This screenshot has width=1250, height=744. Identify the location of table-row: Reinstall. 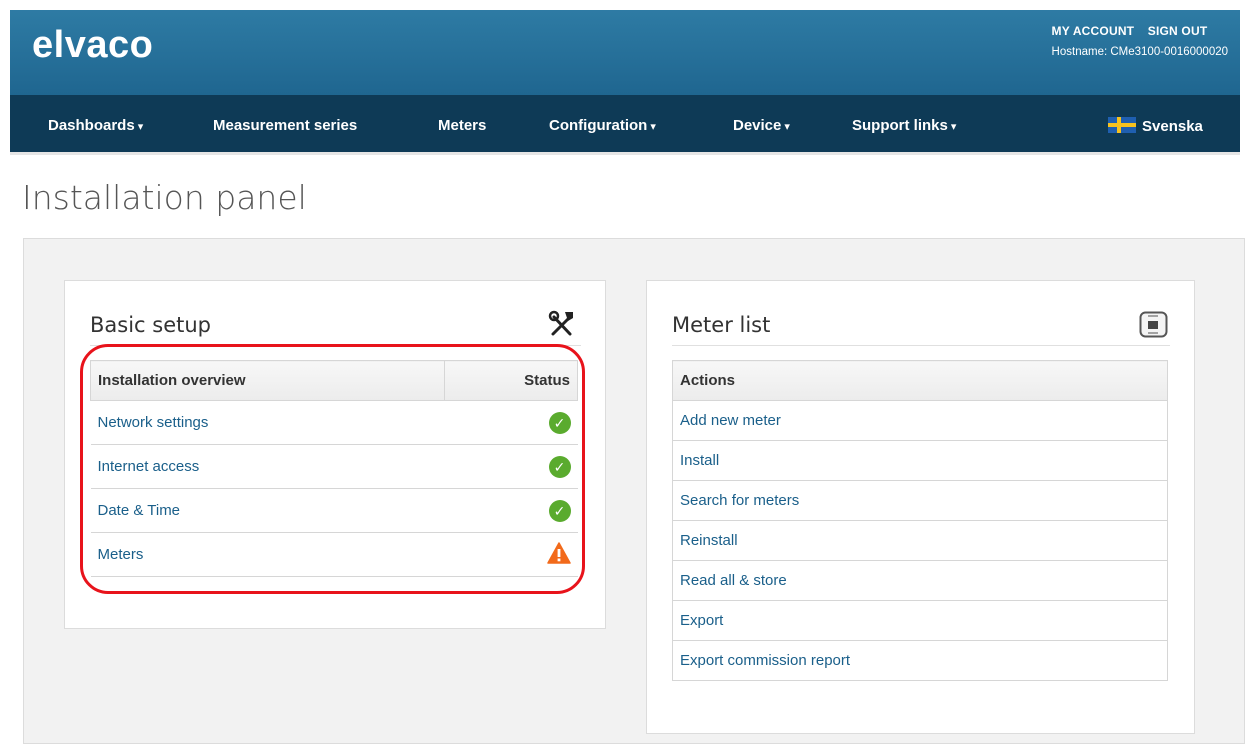
(920, 540).